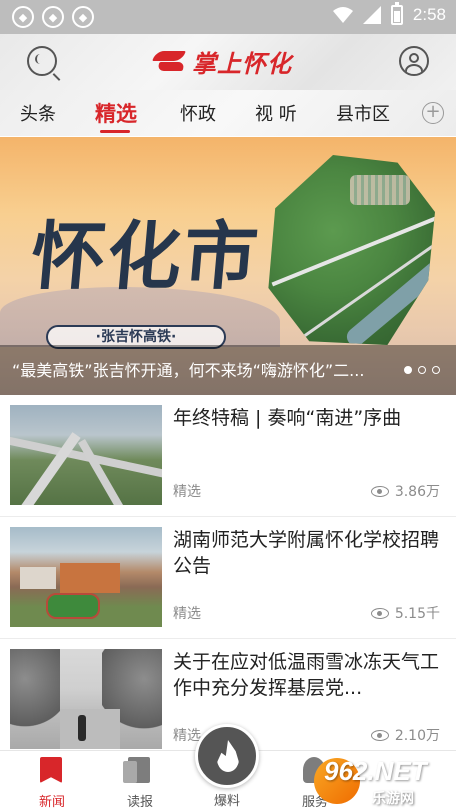 The height and width of the screenshot is (810, 456). Describe the element at coordinates (115, 131) in the screenshot. I see `active-tab-indicator` at that location.